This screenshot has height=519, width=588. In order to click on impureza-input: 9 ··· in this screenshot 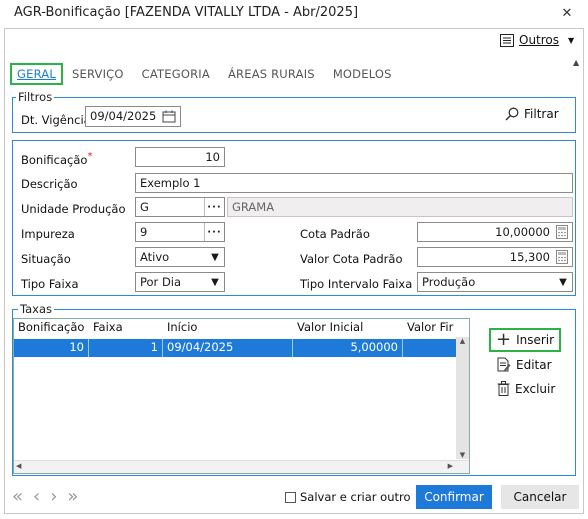, I will do `click(180, 232)`.